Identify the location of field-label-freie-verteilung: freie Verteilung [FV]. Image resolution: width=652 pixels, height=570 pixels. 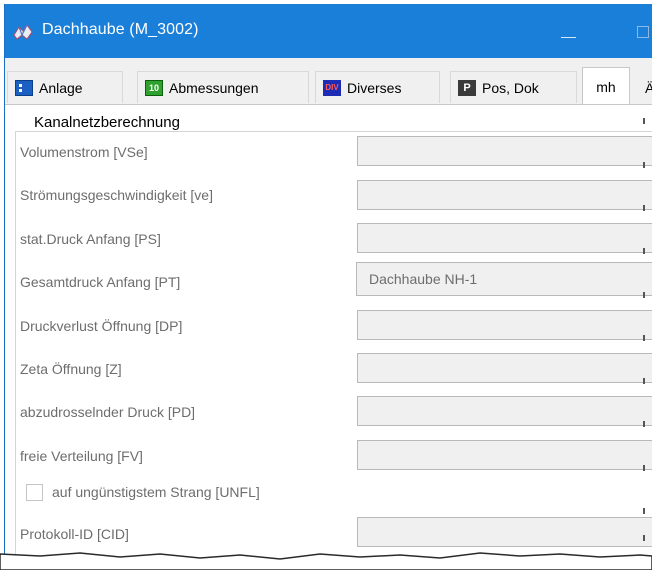
(81, 456).